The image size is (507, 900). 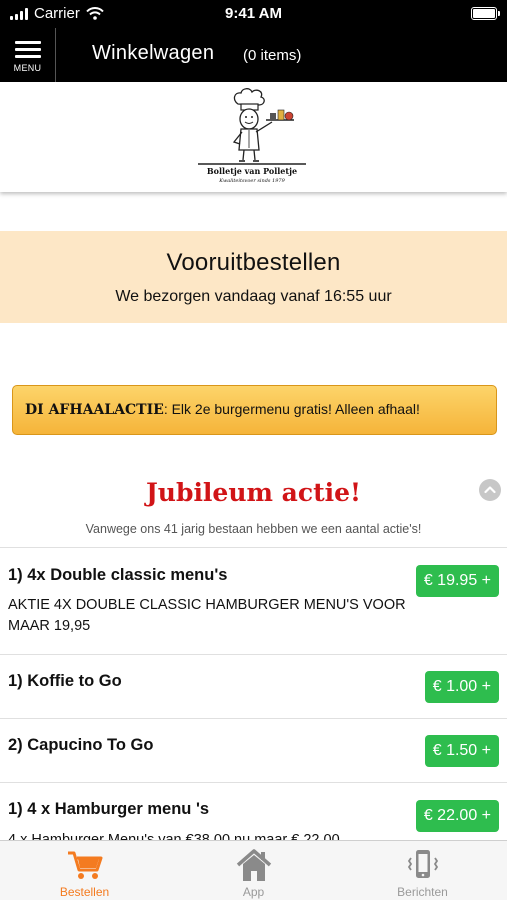 What do you see at coordinates (252, 126) in the screenshot?
I see `chef-logo` at bounding box center [252, 126].